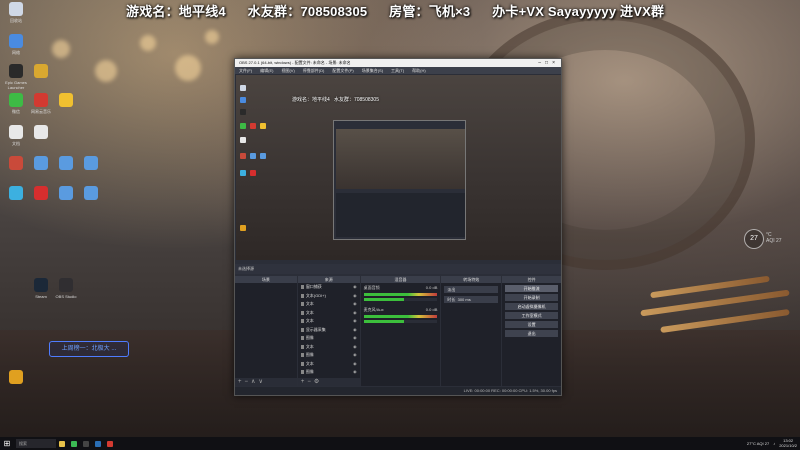 The height and width of the screenshot is (450, 800). I want to click on taskbar-app-chrome, so click(74, 443).